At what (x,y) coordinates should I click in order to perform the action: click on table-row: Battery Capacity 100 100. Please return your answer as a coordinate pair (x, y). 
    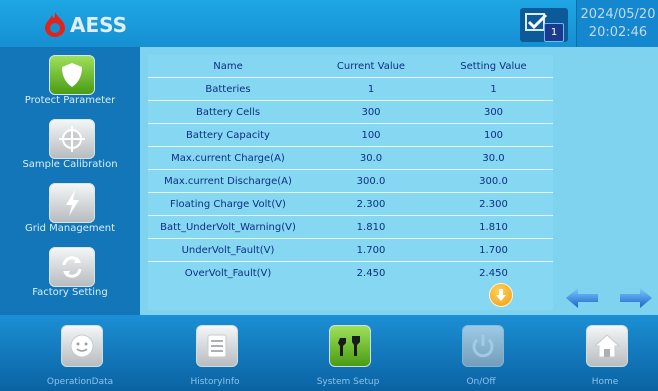
    Looking at the image, I should click on (350, 135).